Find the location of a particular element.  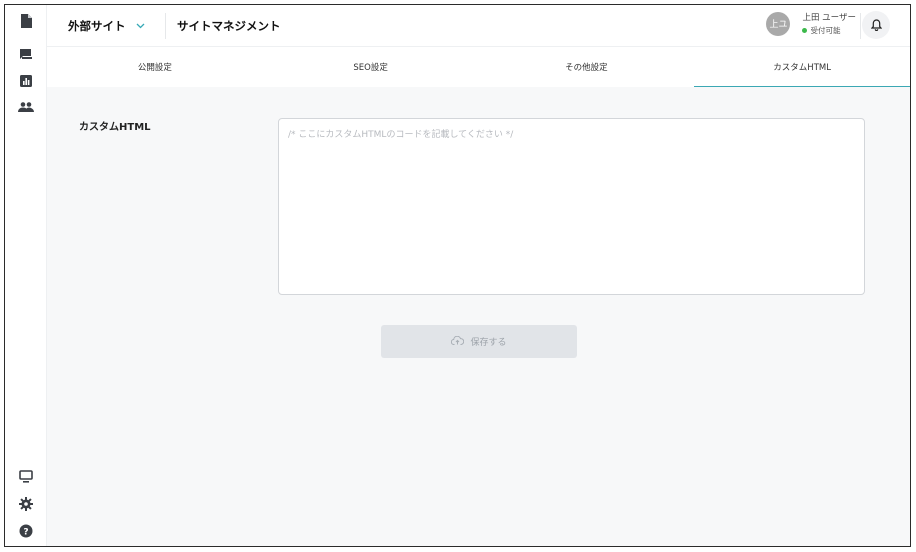

bell-icon is located at coordinates (876, 25).